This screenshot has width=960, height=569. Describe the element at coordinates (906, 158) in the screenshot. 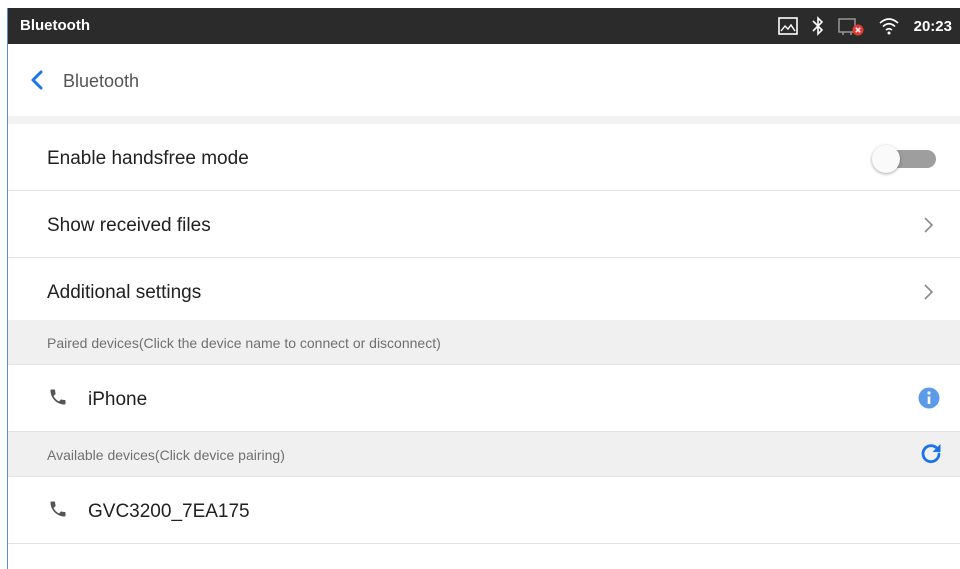

I see `handsfree-toggle` at that location.